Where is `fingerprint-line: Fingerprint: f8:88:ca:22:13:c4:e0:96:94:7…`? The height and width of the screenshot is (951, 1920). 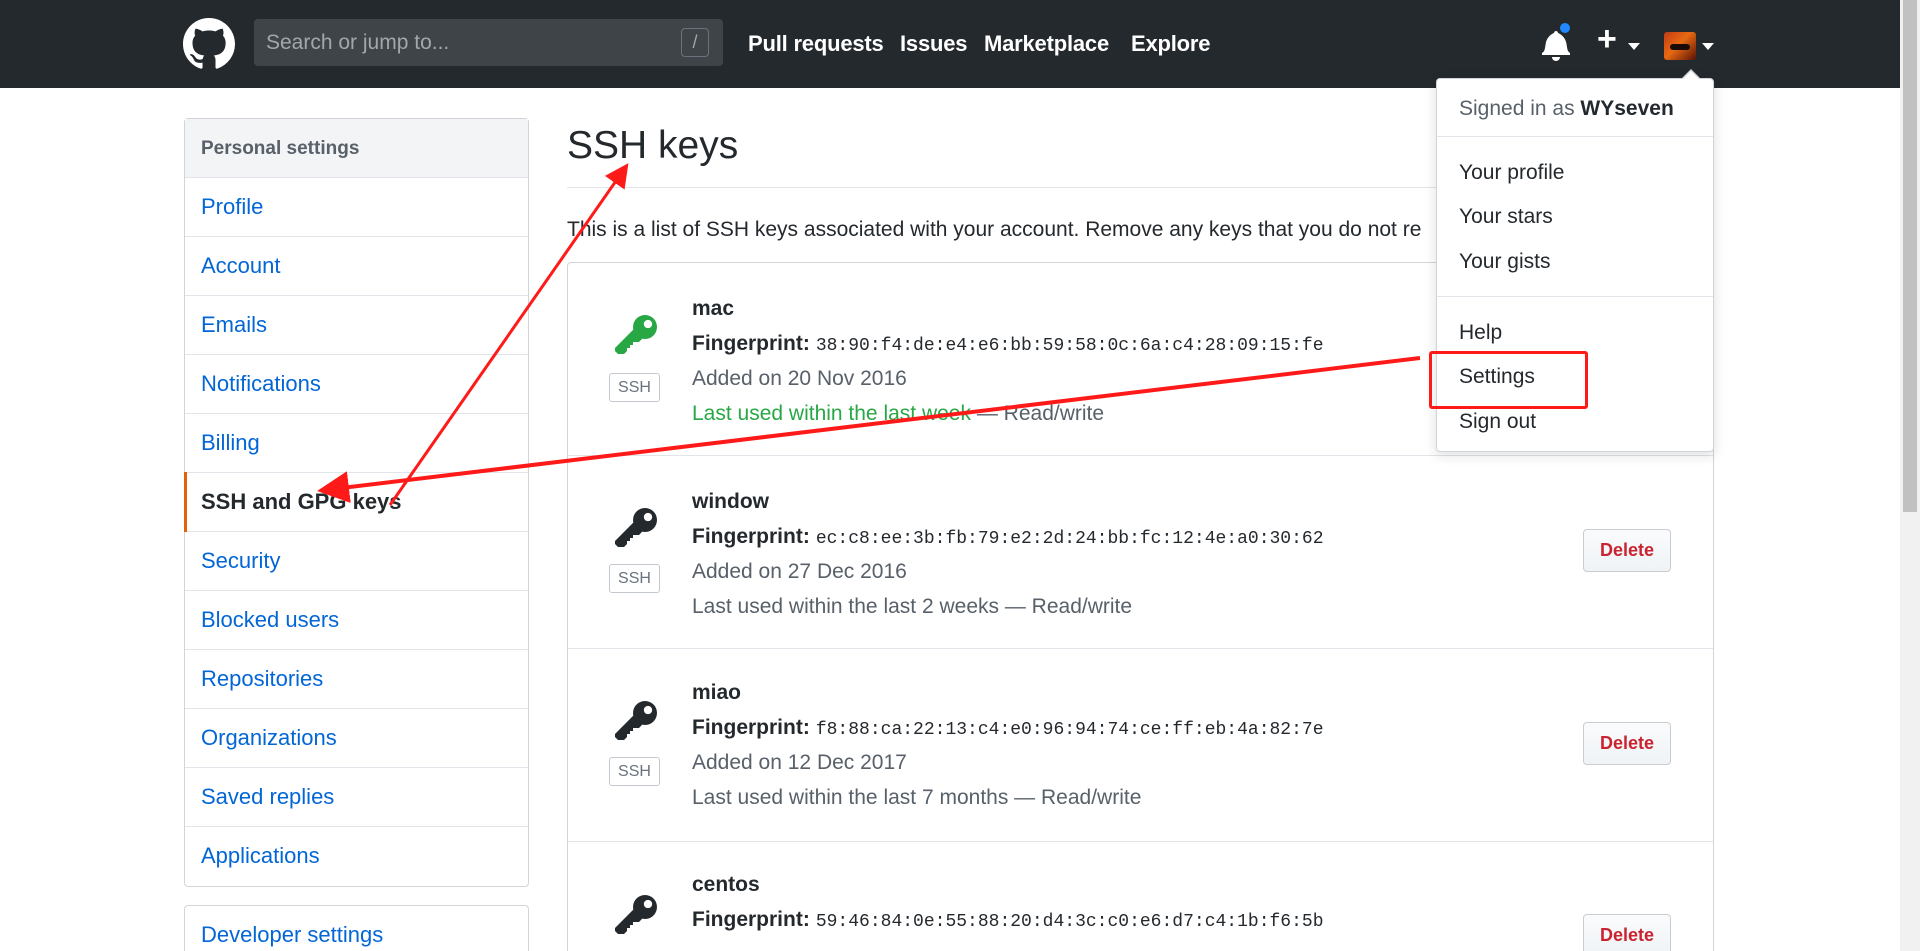 fingerprint-line: Fingerprint: f8:88:ca:22:13:c4:e0:96:94:7… is located at coordinates (1008, 728).